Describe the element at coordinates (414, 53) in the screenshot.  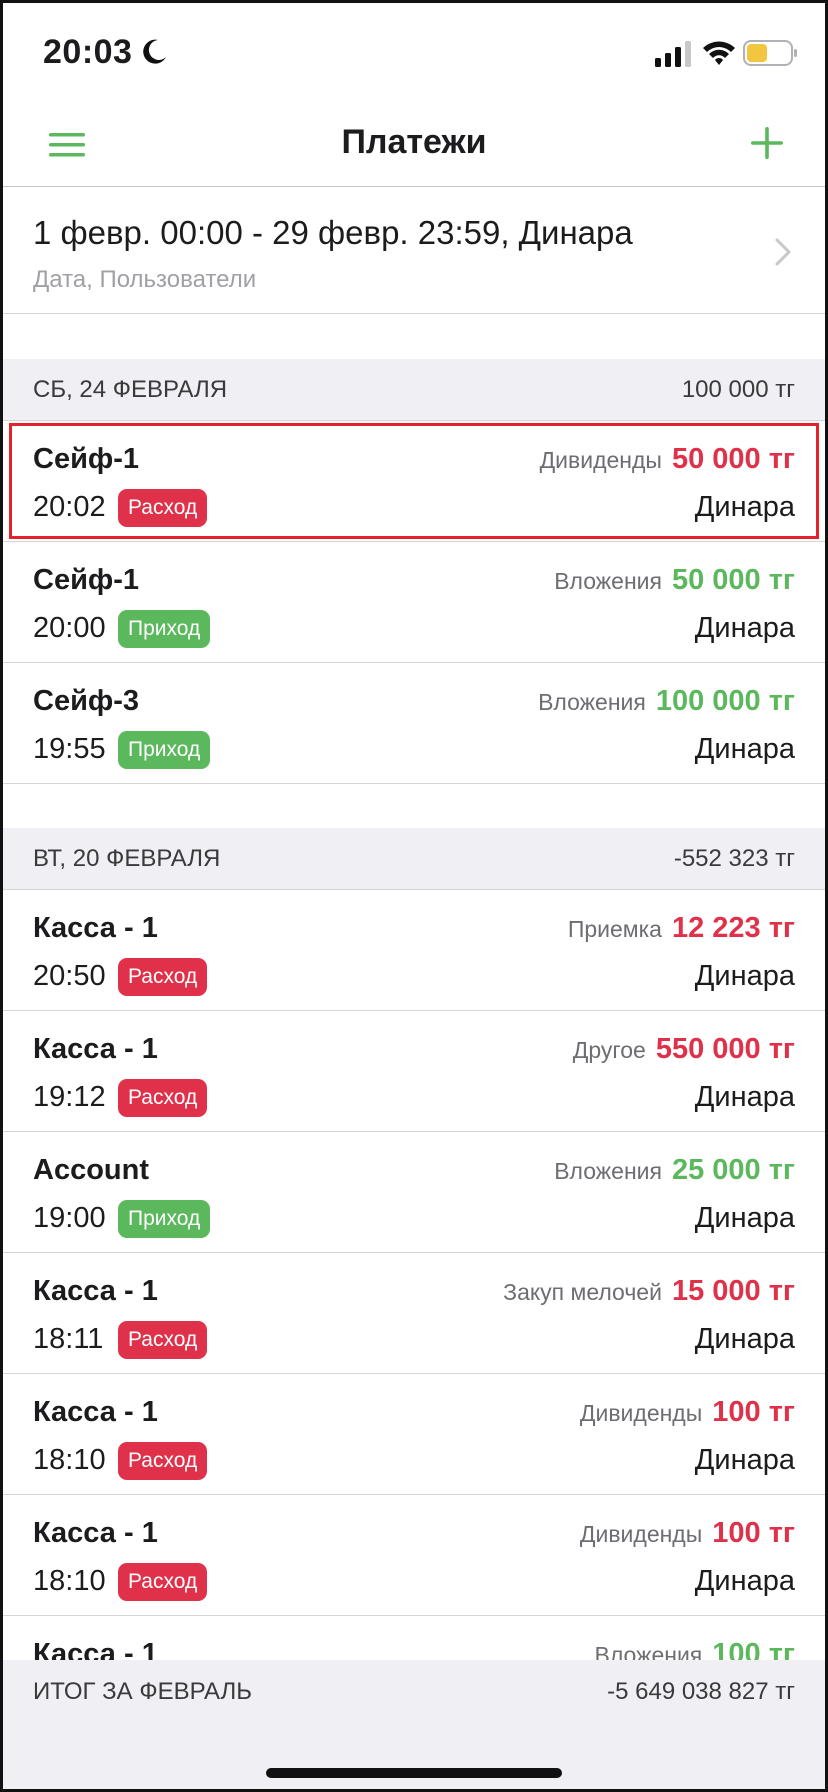
I see `status-bar: 20:03` at that location.